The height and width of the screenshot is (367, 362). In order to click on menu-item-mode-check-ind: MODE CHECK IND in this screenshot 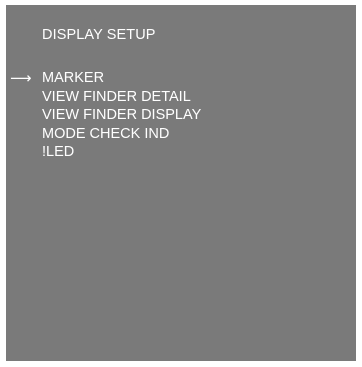, I will do `click(176, 134)`.